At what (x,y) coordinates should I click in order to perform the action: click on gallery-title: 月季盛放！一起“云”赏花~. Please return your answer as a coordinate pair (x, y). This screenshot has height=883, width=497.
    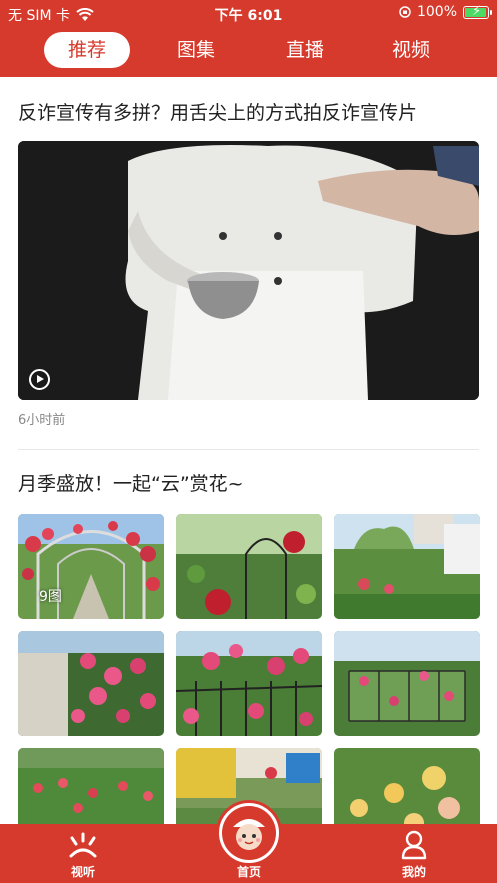
    Looking at the image, I should click on (131, 482).